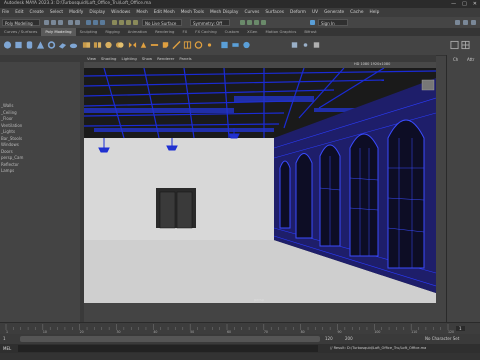 Image resolution: width=480 pixels, height=360 pixels. What do you see at coordinates (121, 22) in the screenshot?
I see `snap-curve-icon` at bounding box center [121, 22].